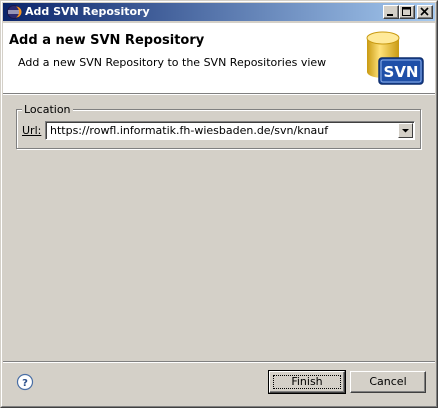  What do you see at coordinates (401, 72) in the screenshot?
I see `svn-icon-text: SVN` at bounding box center [401, 72].